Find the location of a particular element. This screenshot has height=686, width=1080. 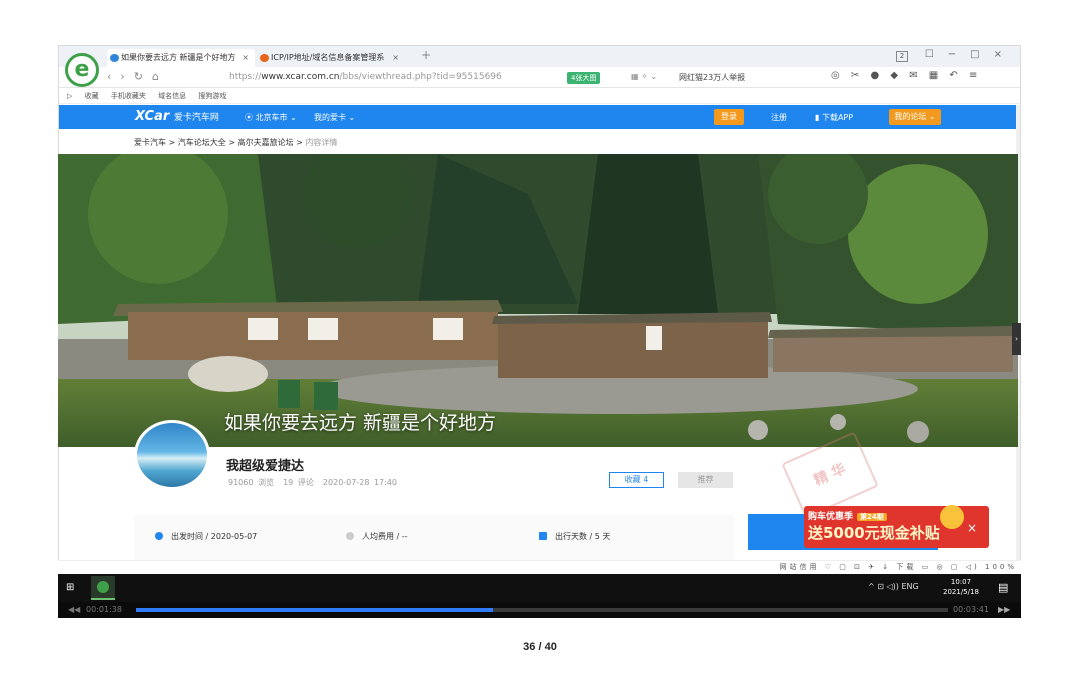

money-icon is located at coordinates (350, 536).